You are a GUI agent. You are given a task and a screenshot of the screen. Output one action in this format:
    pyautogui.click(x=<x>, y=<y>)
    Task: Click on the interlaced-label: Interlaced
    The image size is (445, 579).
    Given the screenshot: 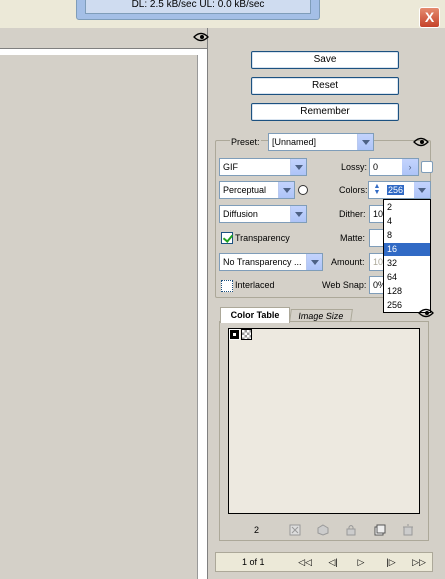 What is the action you would take?
    pyautogui.click(x=255, y=285)
    